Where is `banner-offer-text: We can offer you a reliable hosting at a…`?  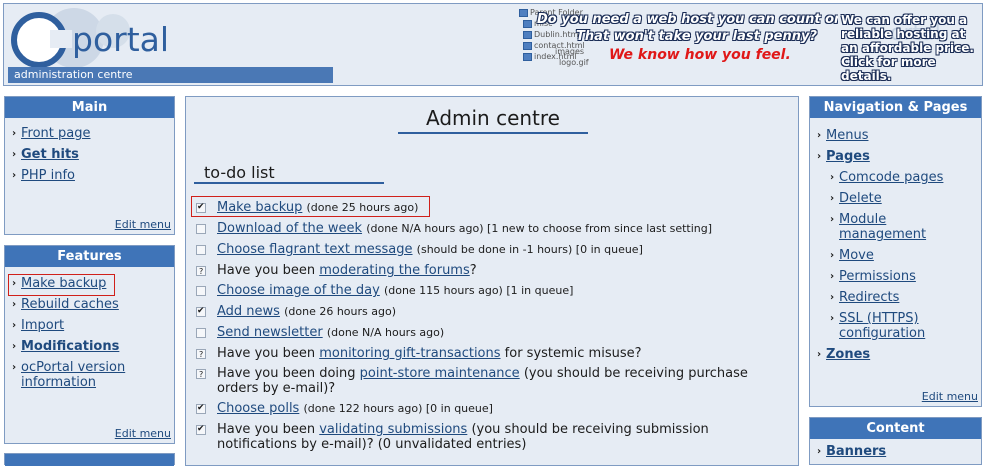
banner-offer-text: We can offer you a reliable hosting at a… is located at coordinates (907, 48).